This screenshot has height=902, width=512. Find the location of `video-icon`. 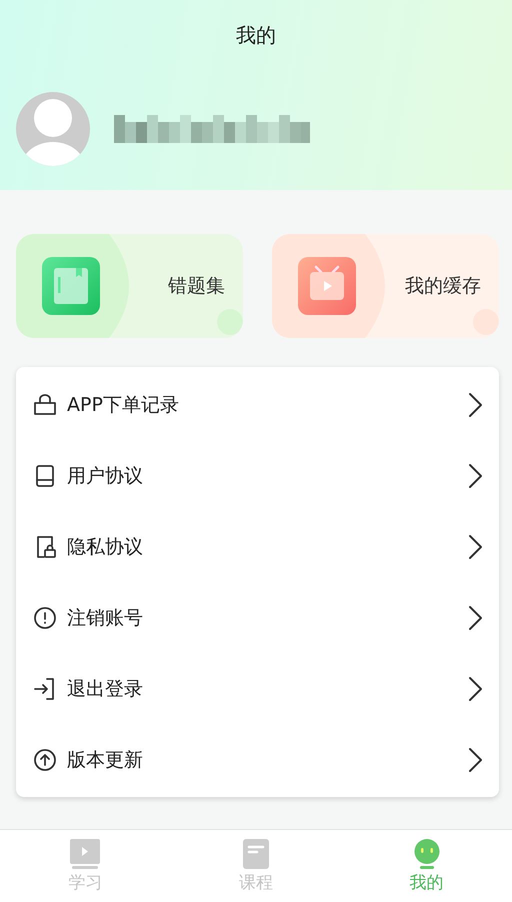

video-icon is located at coordinates (85, 853).